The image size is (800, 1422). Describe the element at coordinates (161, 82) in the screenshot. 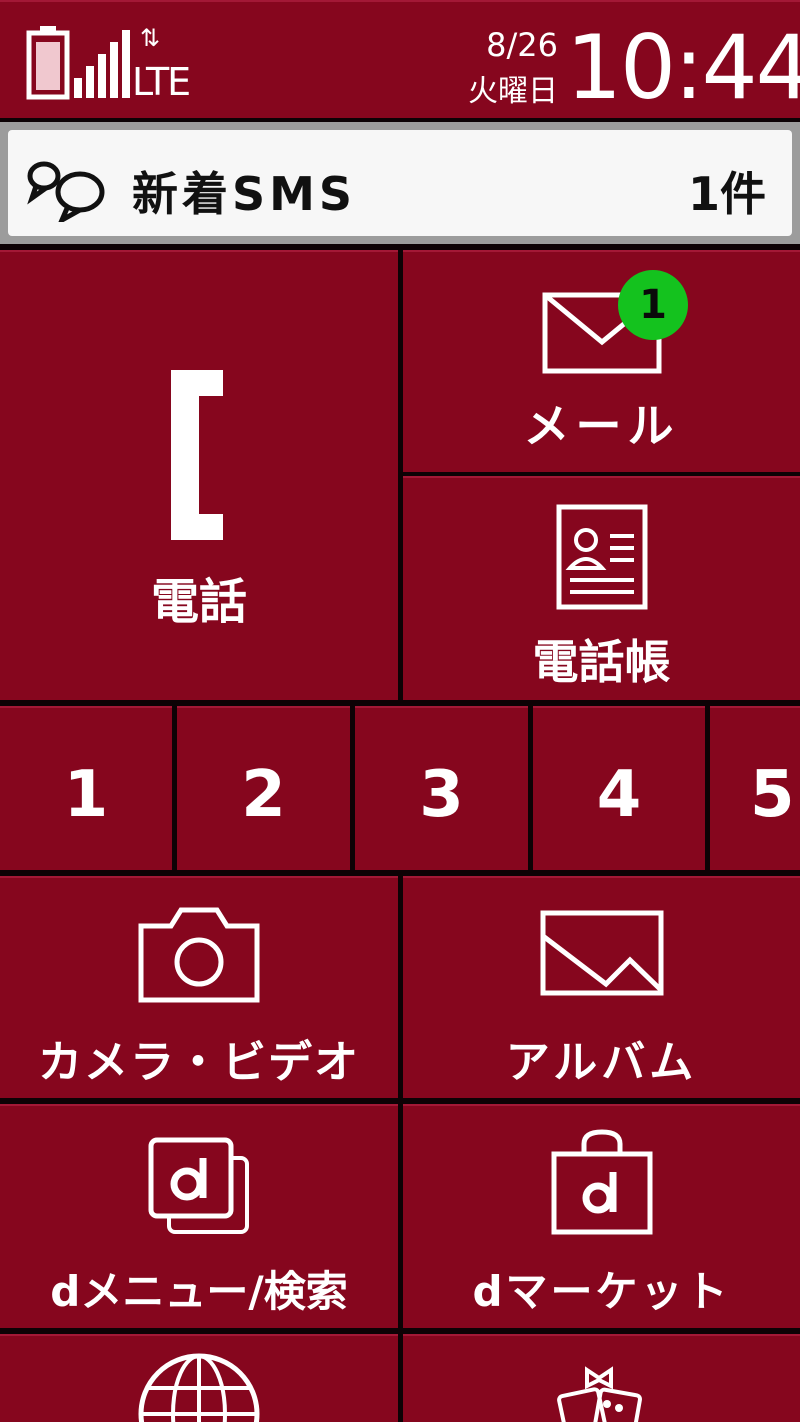

I see `network-type: LTE` at that location.